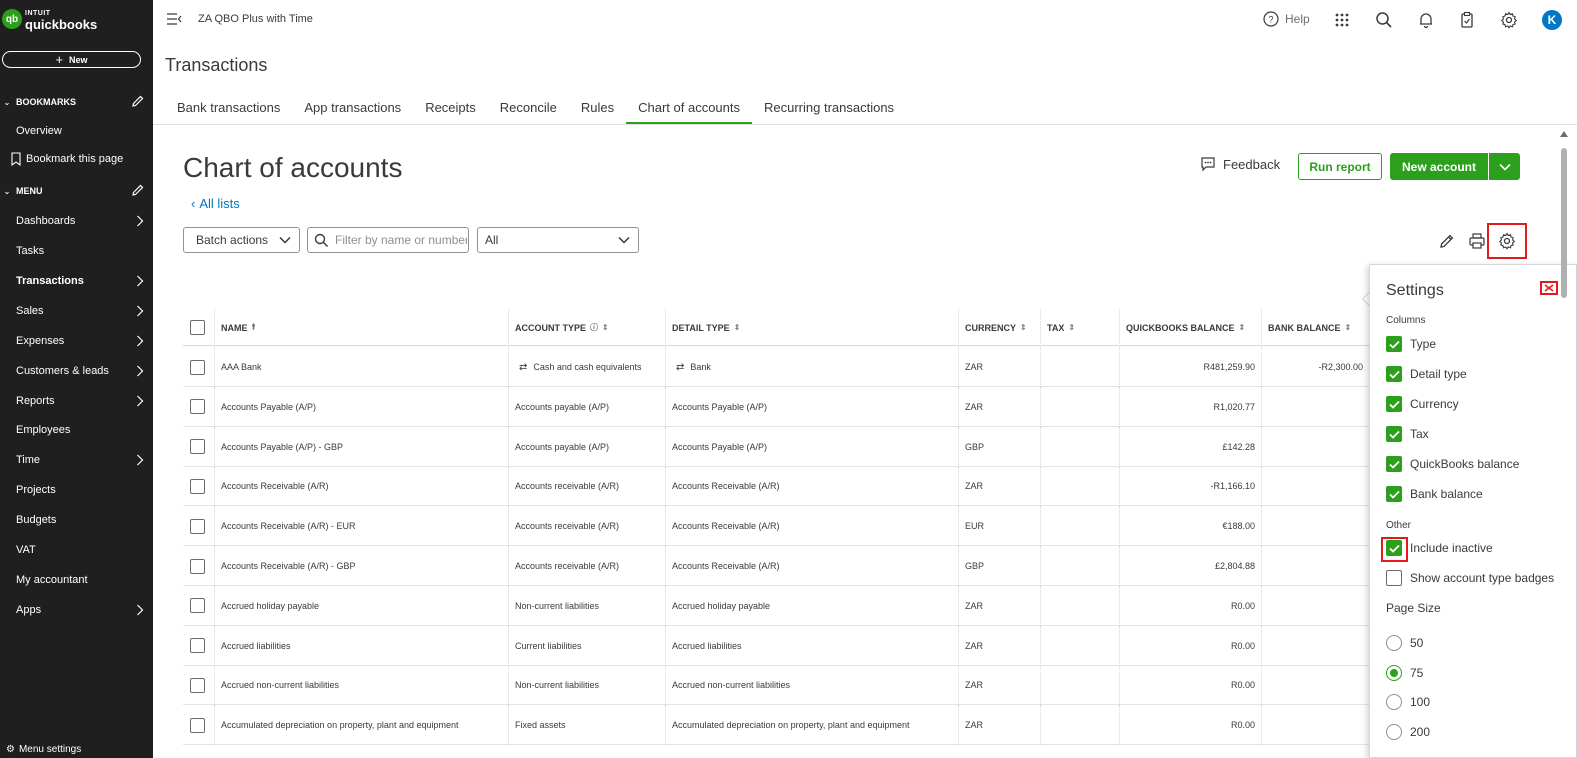 The image size is (1577, 758). Describe the element at coordinates (1384, 20) in the screenshot. I see `search-icon` at that location.